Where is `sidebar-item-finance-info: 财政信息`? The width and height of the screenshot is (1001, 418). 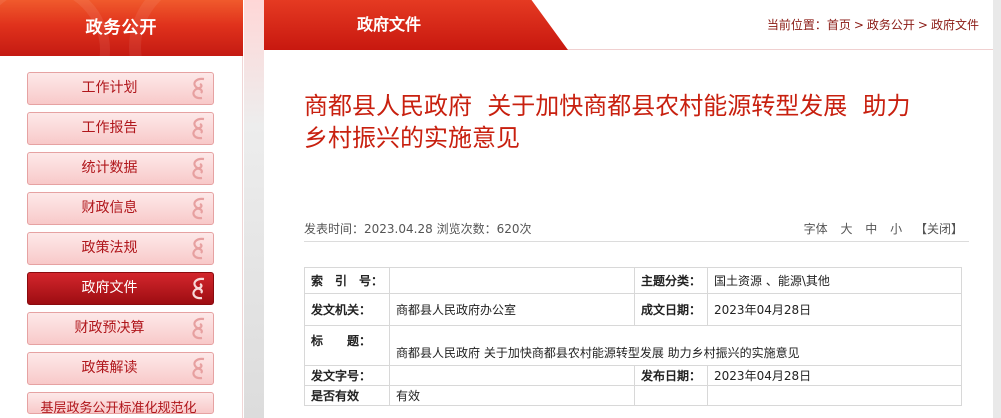 sidebar-item-finance-info: 财政信息 is located at coordinates (120, 208).